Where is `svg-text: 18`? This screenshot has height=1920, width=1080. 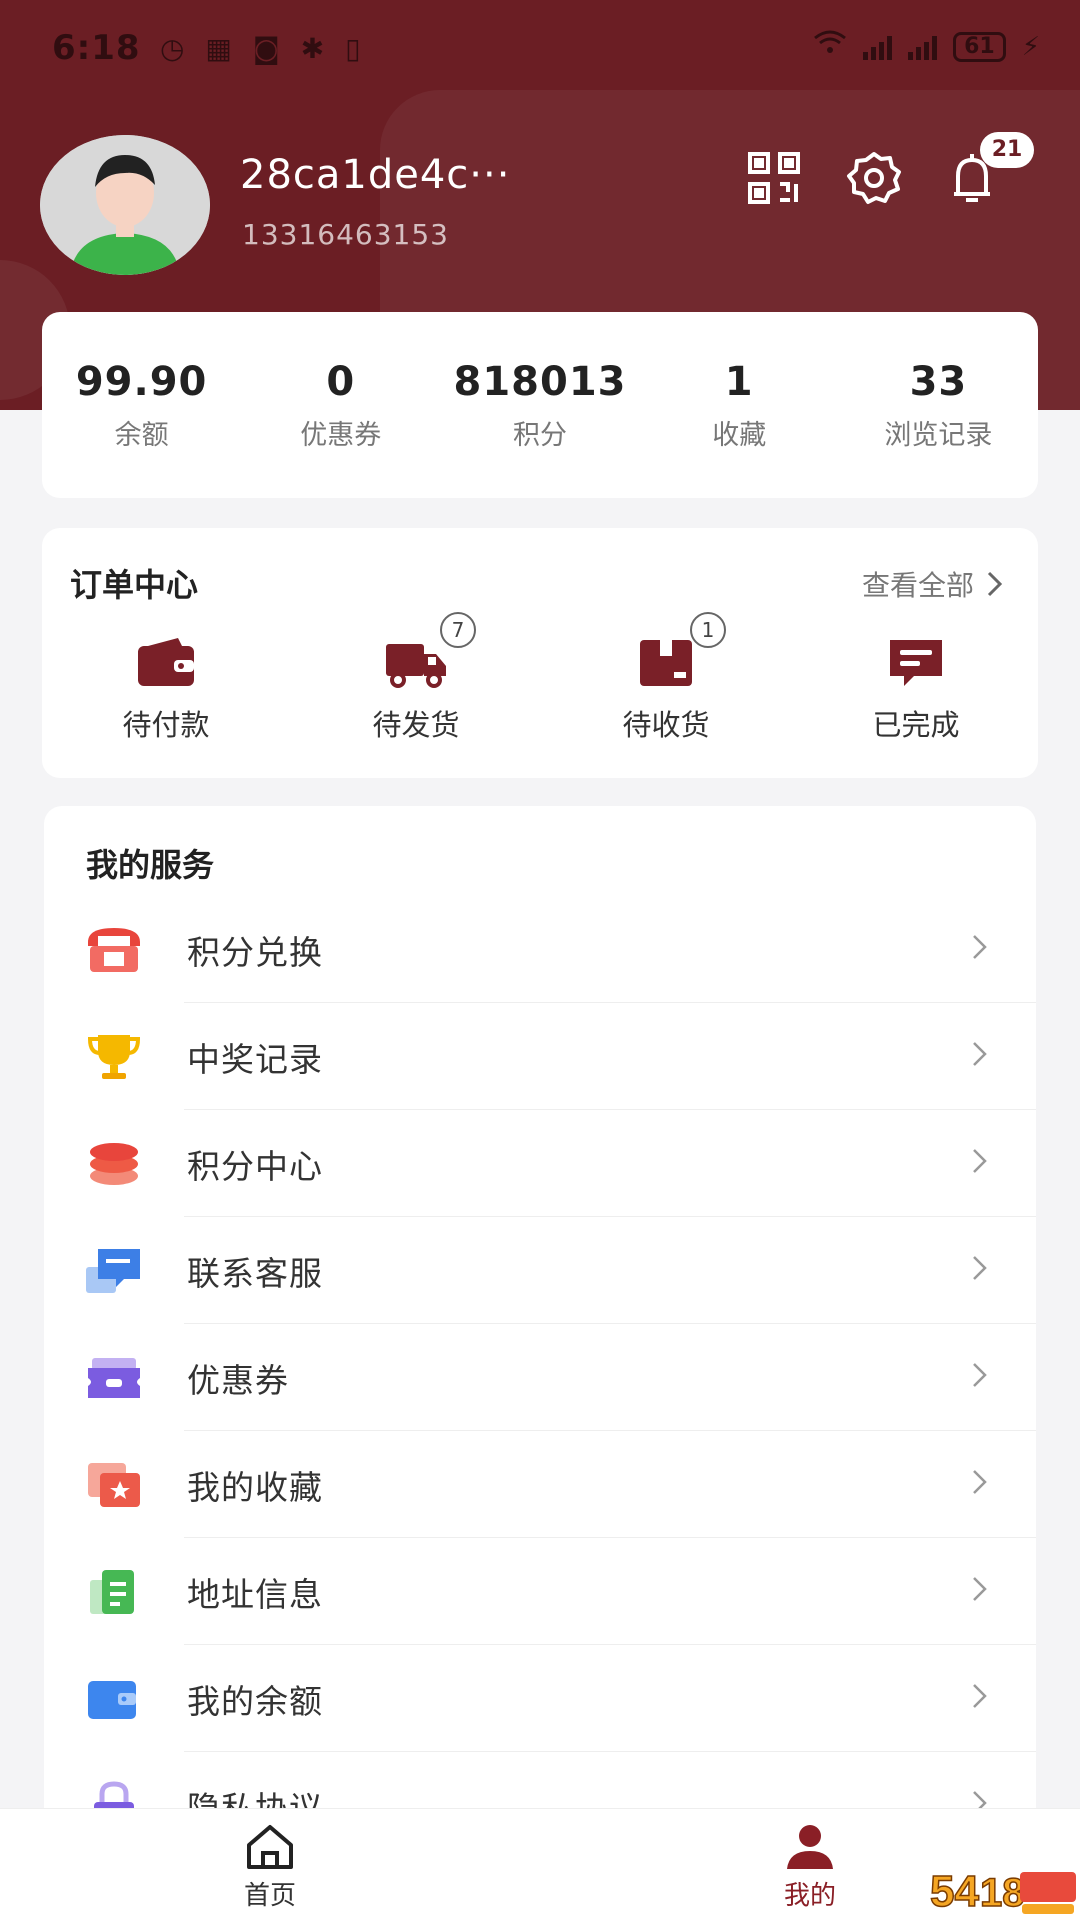
svg-text: 18 is located at coordinates (1002, 1893).